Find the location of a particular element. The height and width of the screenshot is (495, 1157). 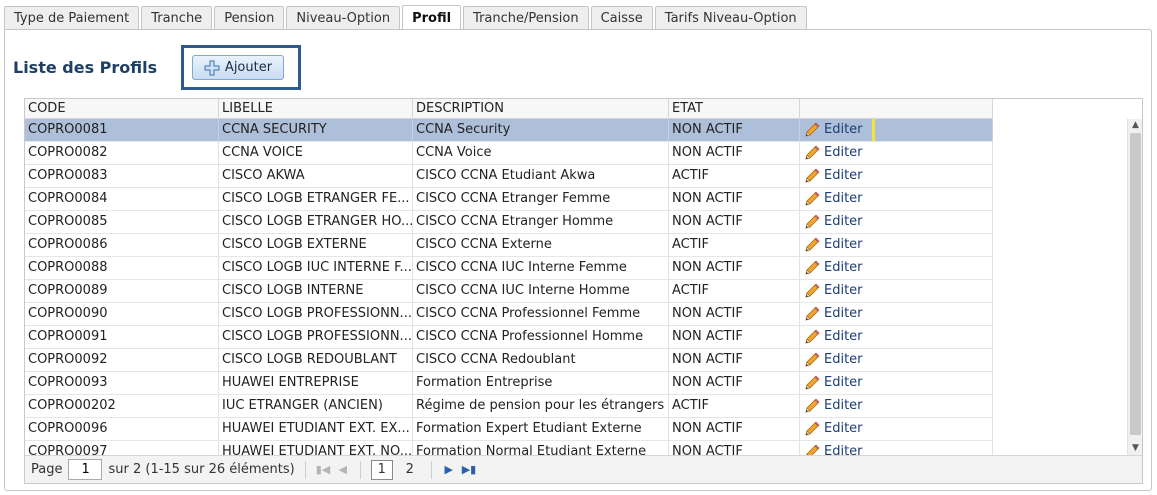

page-title: Liste des Profils is located at coordinates (85, 67).